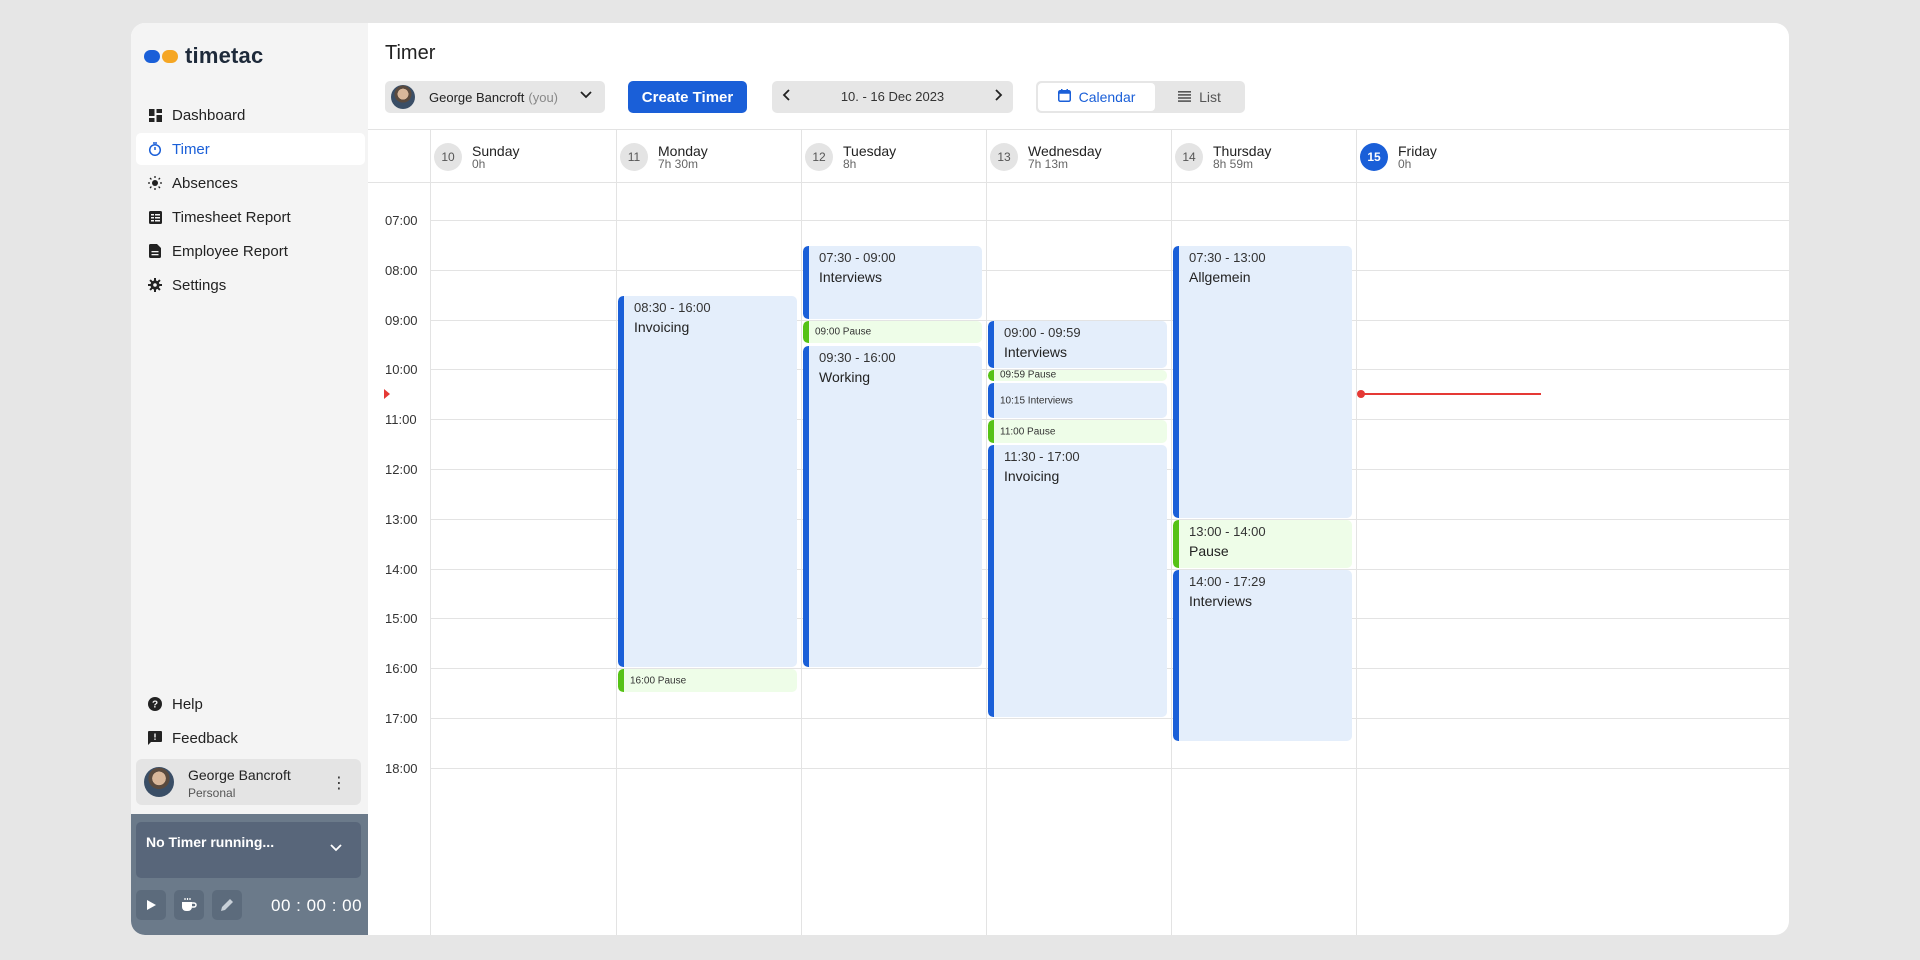  Describe the element at coordinates (401, 669) in the screenshot. I see `hour-label: 16:00` at that location.